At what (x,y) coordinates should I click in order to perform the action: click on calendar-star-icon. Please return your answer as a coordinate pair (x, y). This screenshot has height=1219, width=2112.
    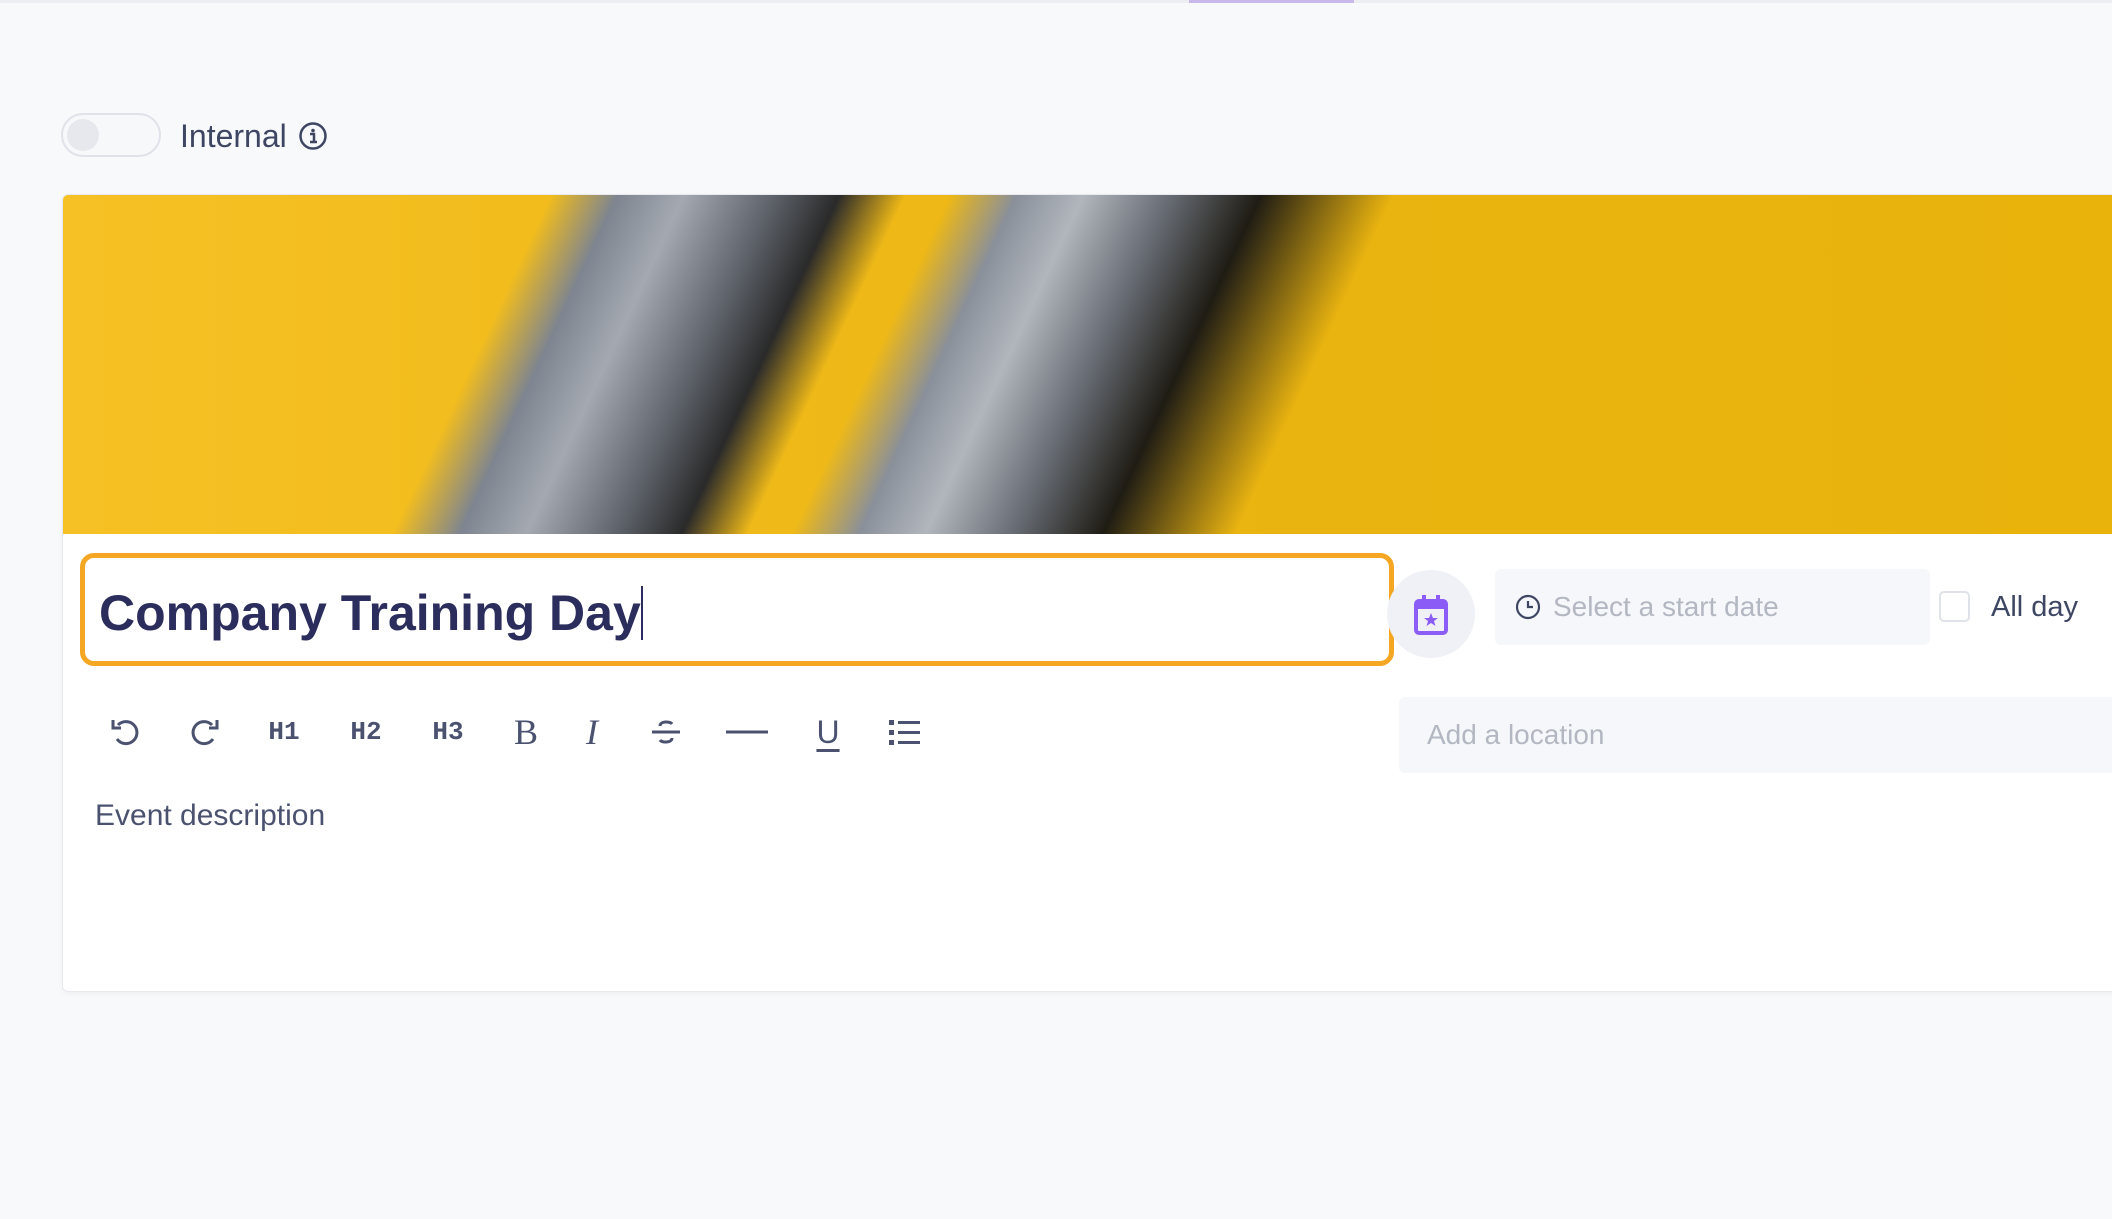
    Looking at the image, I should click on (1431, 615).